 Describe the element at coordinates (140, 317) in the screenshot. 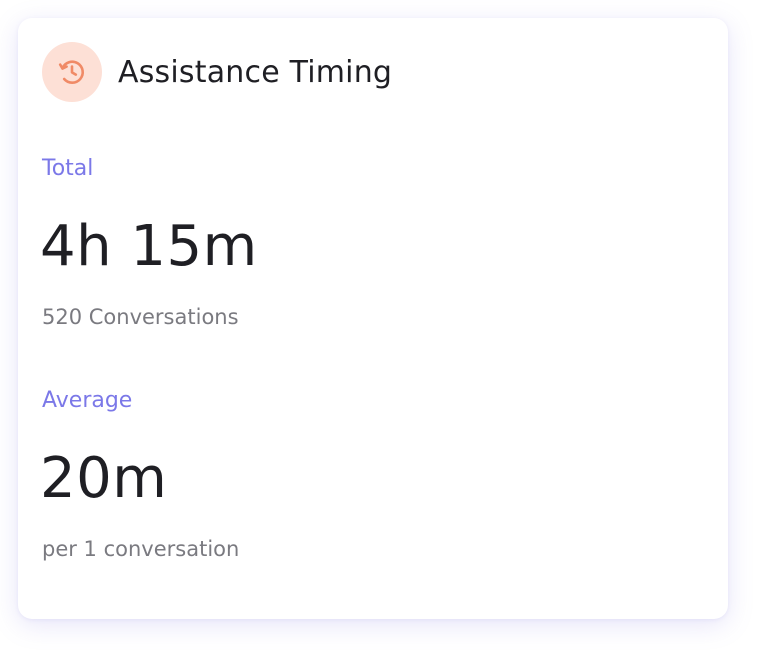

I see `total-conversations: 520 Conversations` at that location.